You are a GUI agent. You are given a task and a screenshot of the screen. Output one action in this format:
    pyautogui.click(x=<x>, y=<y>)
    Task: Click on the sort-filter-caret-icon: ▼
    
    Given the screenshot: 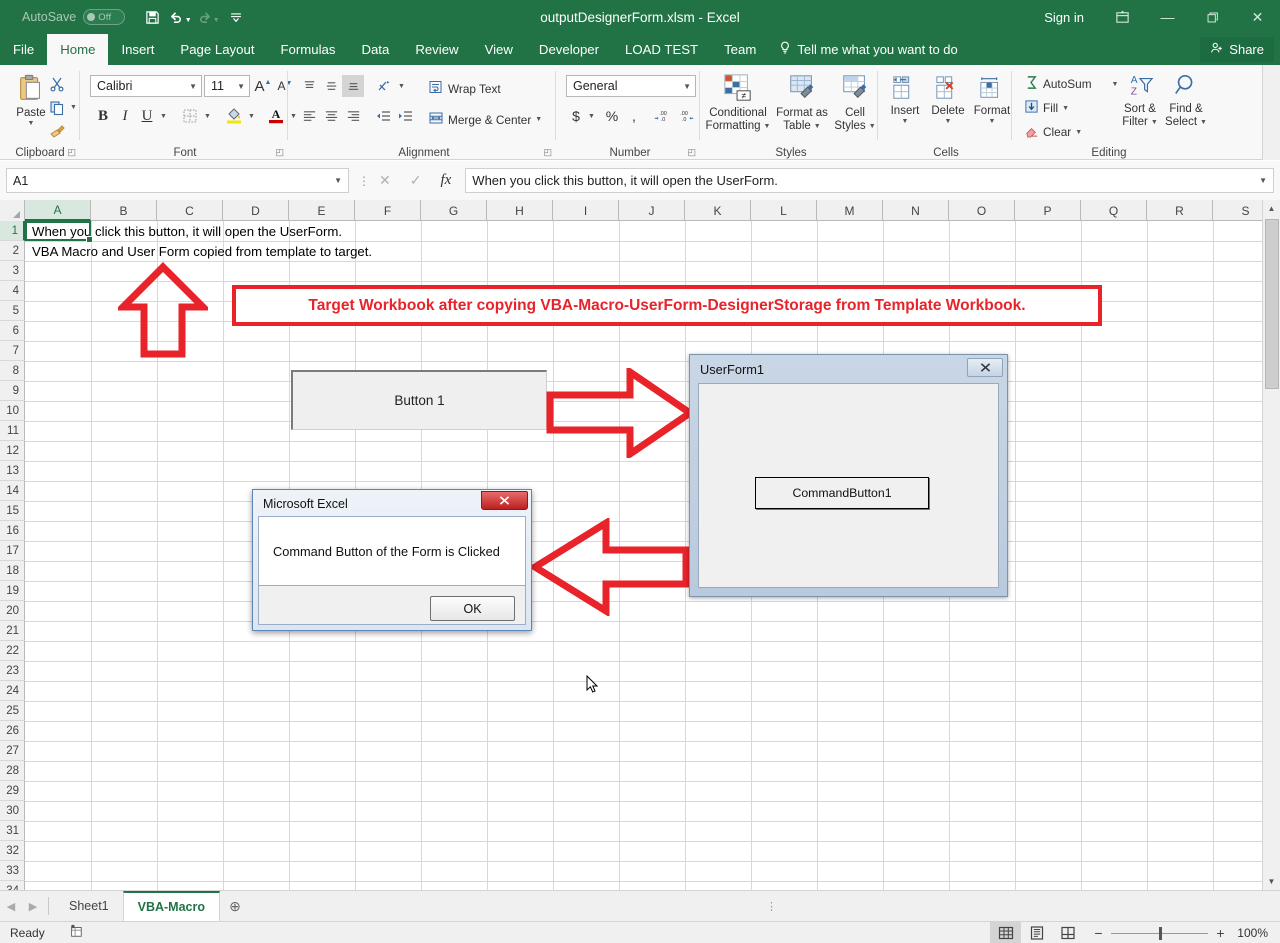 What is the action you would take?
    pyautogui.click(x=1154, y=123)
    